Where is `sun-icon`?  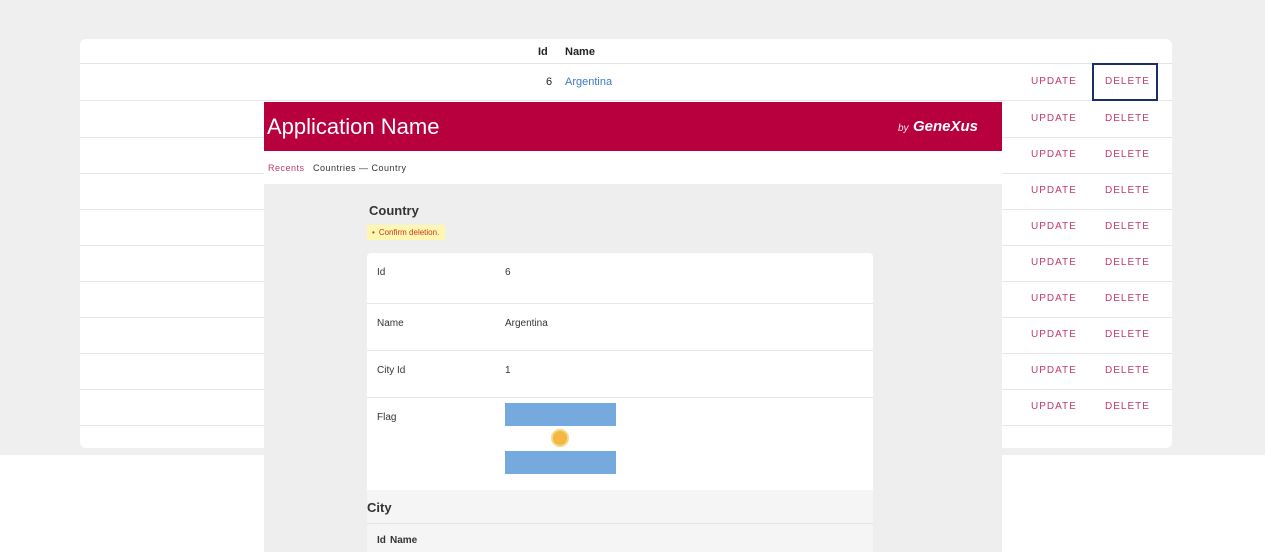 sun-icon is located at coordinates (560, 438).